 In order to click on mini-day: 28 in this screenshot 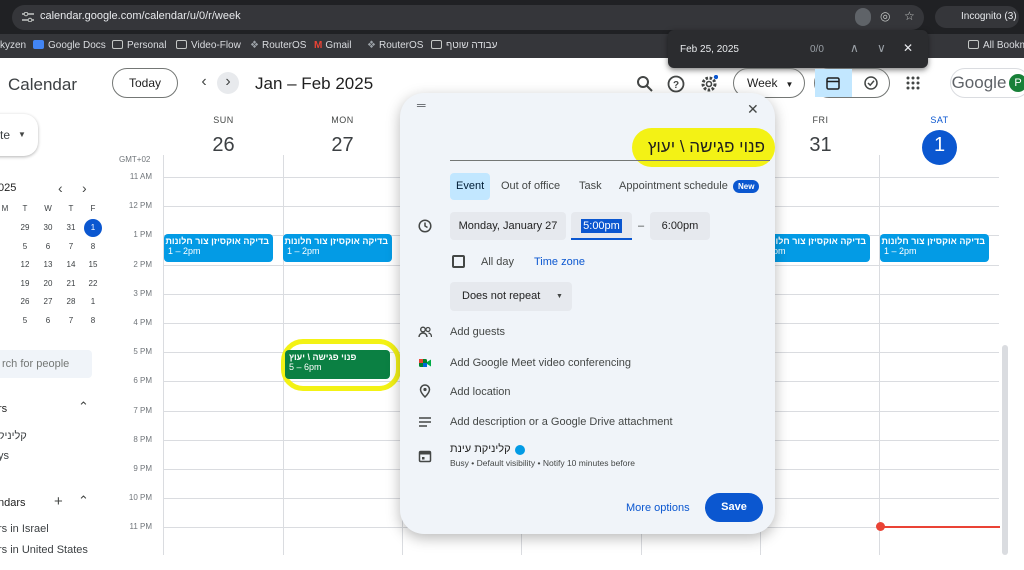, I will do `click(71, 301)`.